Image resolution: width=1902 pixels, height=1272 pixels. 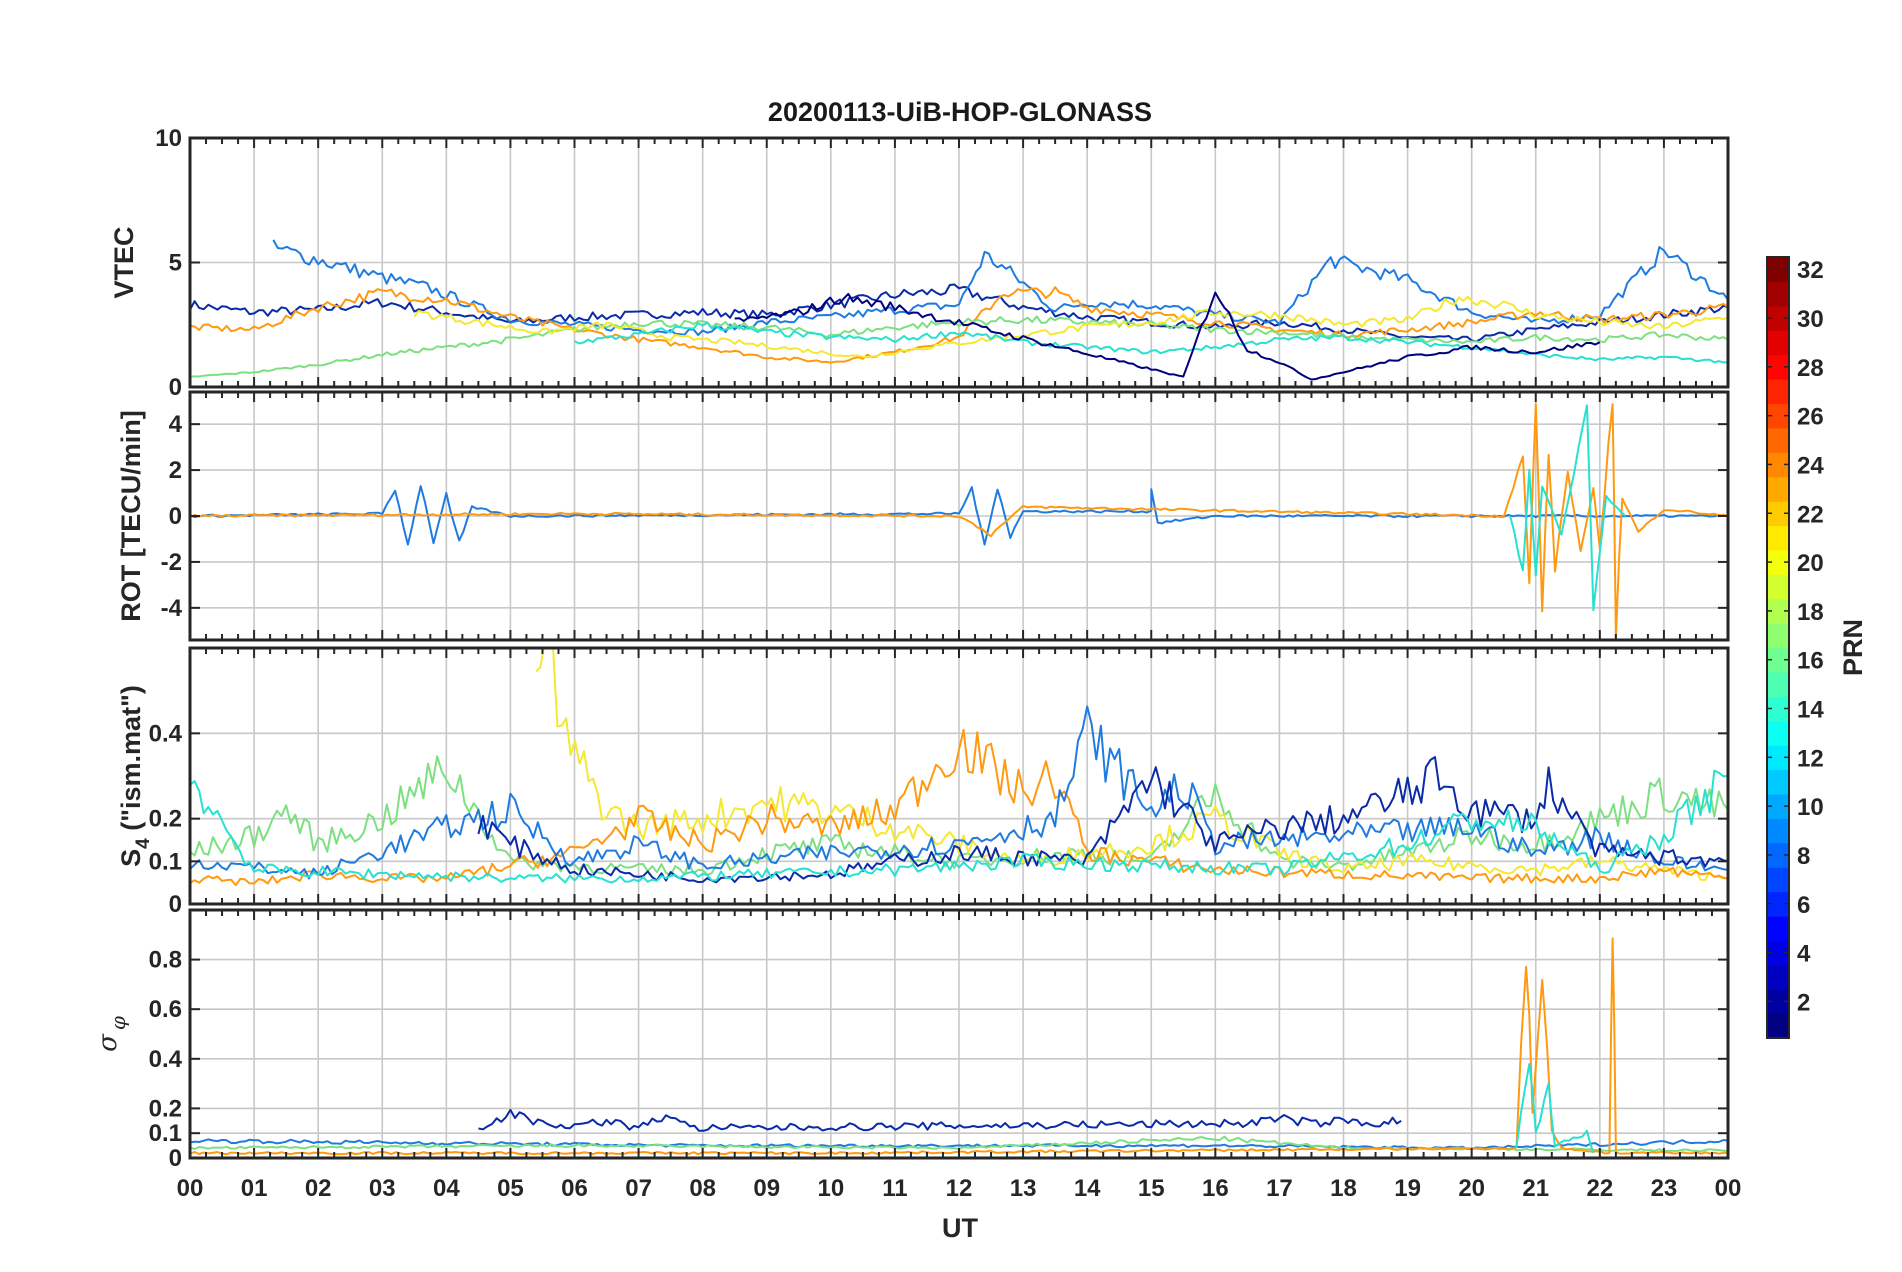 I want to click on y-tick-label: 4, so click(x=176, y=424).